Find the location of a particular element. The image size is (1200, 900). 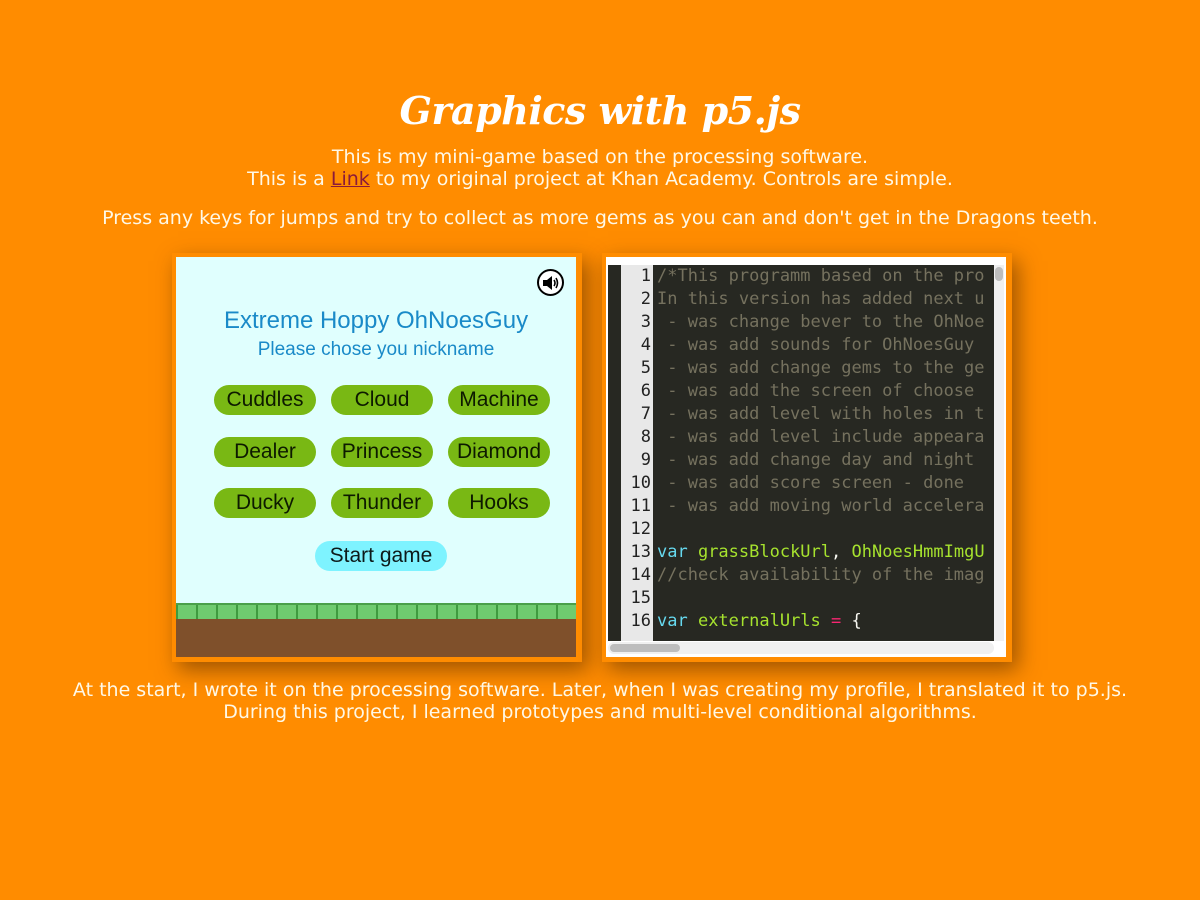

code-variable: externalUrls is located at coordinates (759, 621).